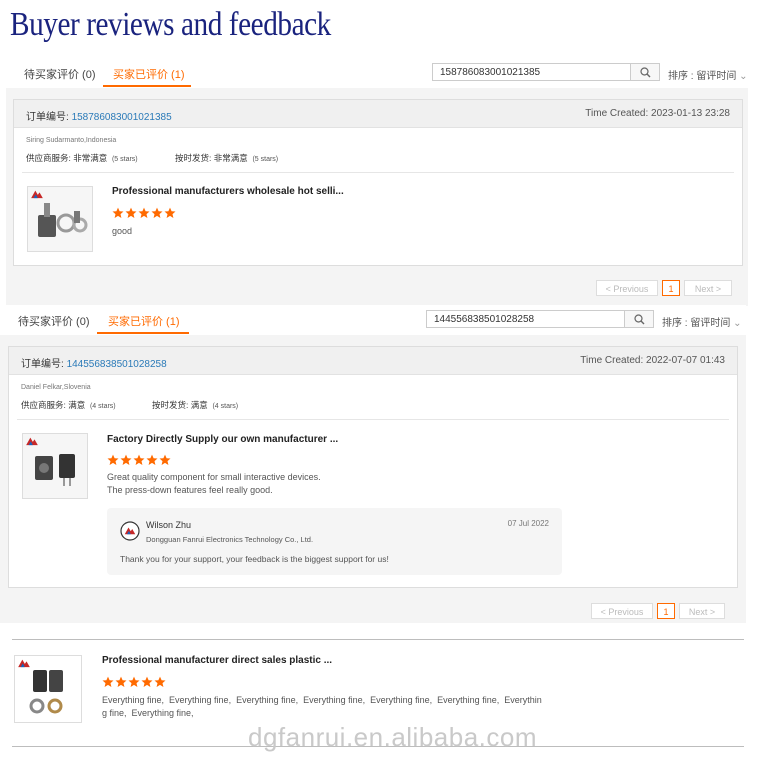 This screenshot has height=760, width=760. Describe the element at coordinates (117, 364) in the screenshot. I see `order-number-link: 144556838501028258` at that location.